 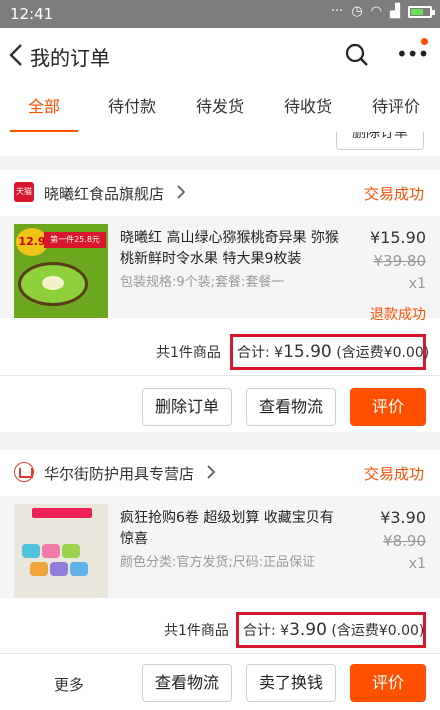 What do you see at coordinates (17, 55) in the screenshot?
I see `back-arrow-icon` at bounding box center [17, 55].